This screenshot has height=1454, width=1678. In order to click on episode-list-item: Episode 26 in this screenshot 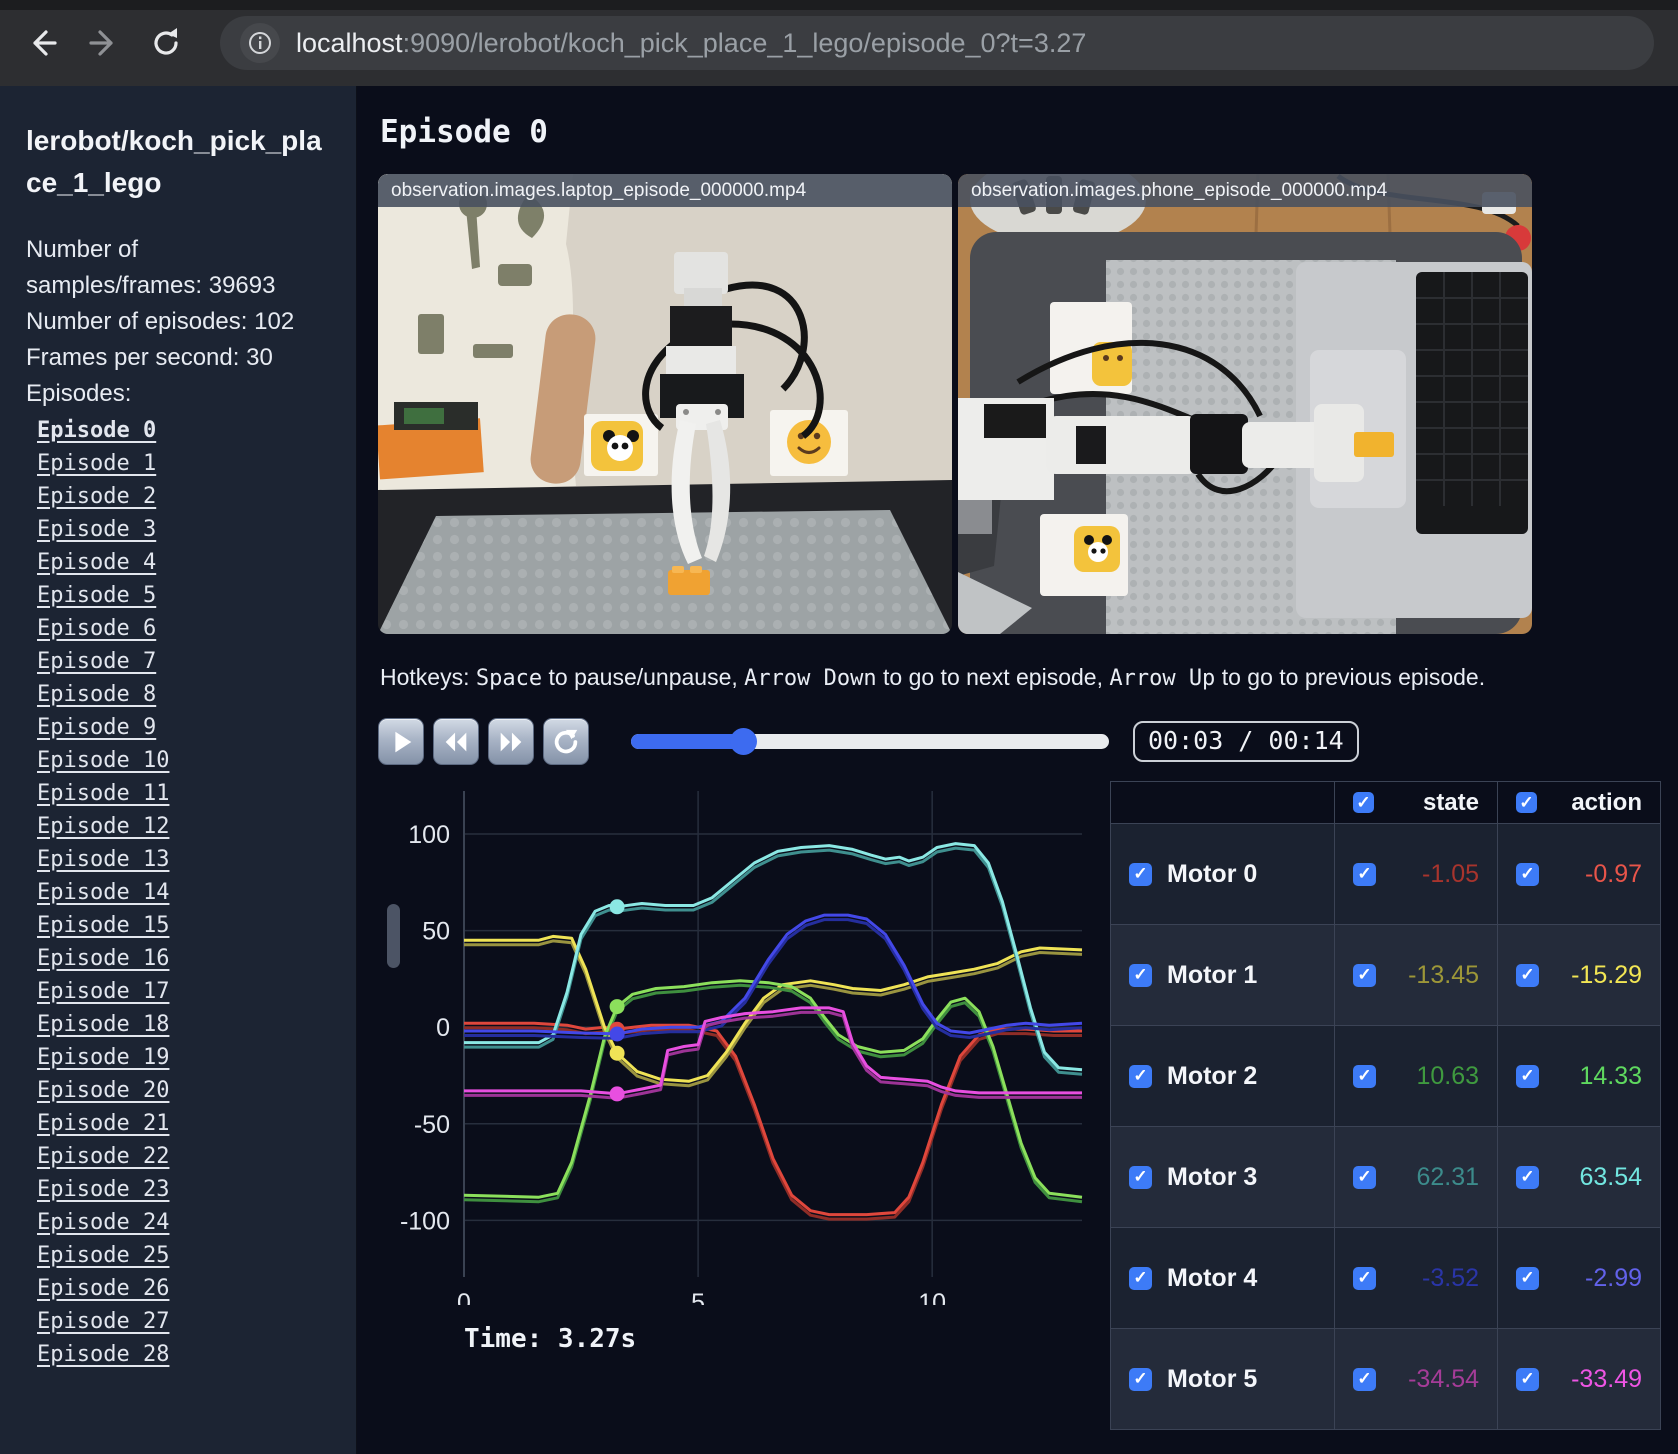, I will do `click(179, 1288)`.